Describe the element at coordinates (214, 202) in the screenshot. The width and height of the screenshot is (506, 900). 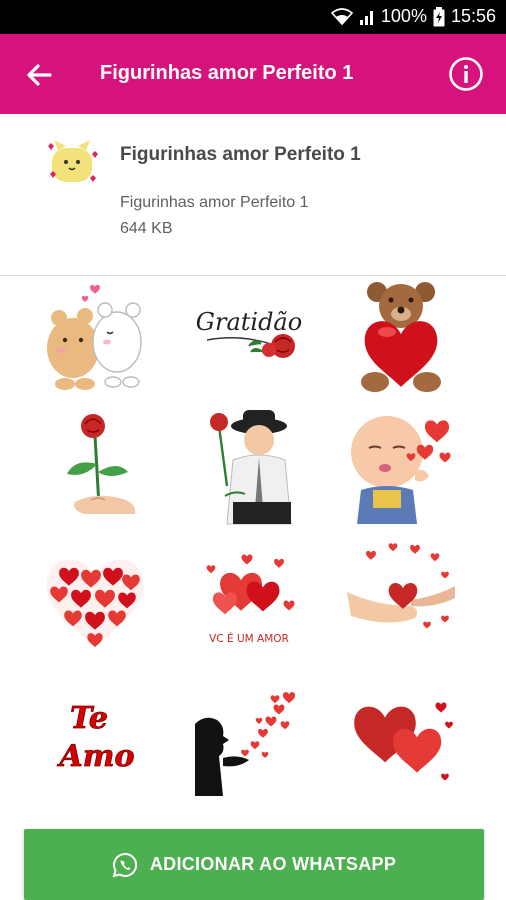
I see `pack-publisher: Figurinhas amor Perfeito 1` at that location.